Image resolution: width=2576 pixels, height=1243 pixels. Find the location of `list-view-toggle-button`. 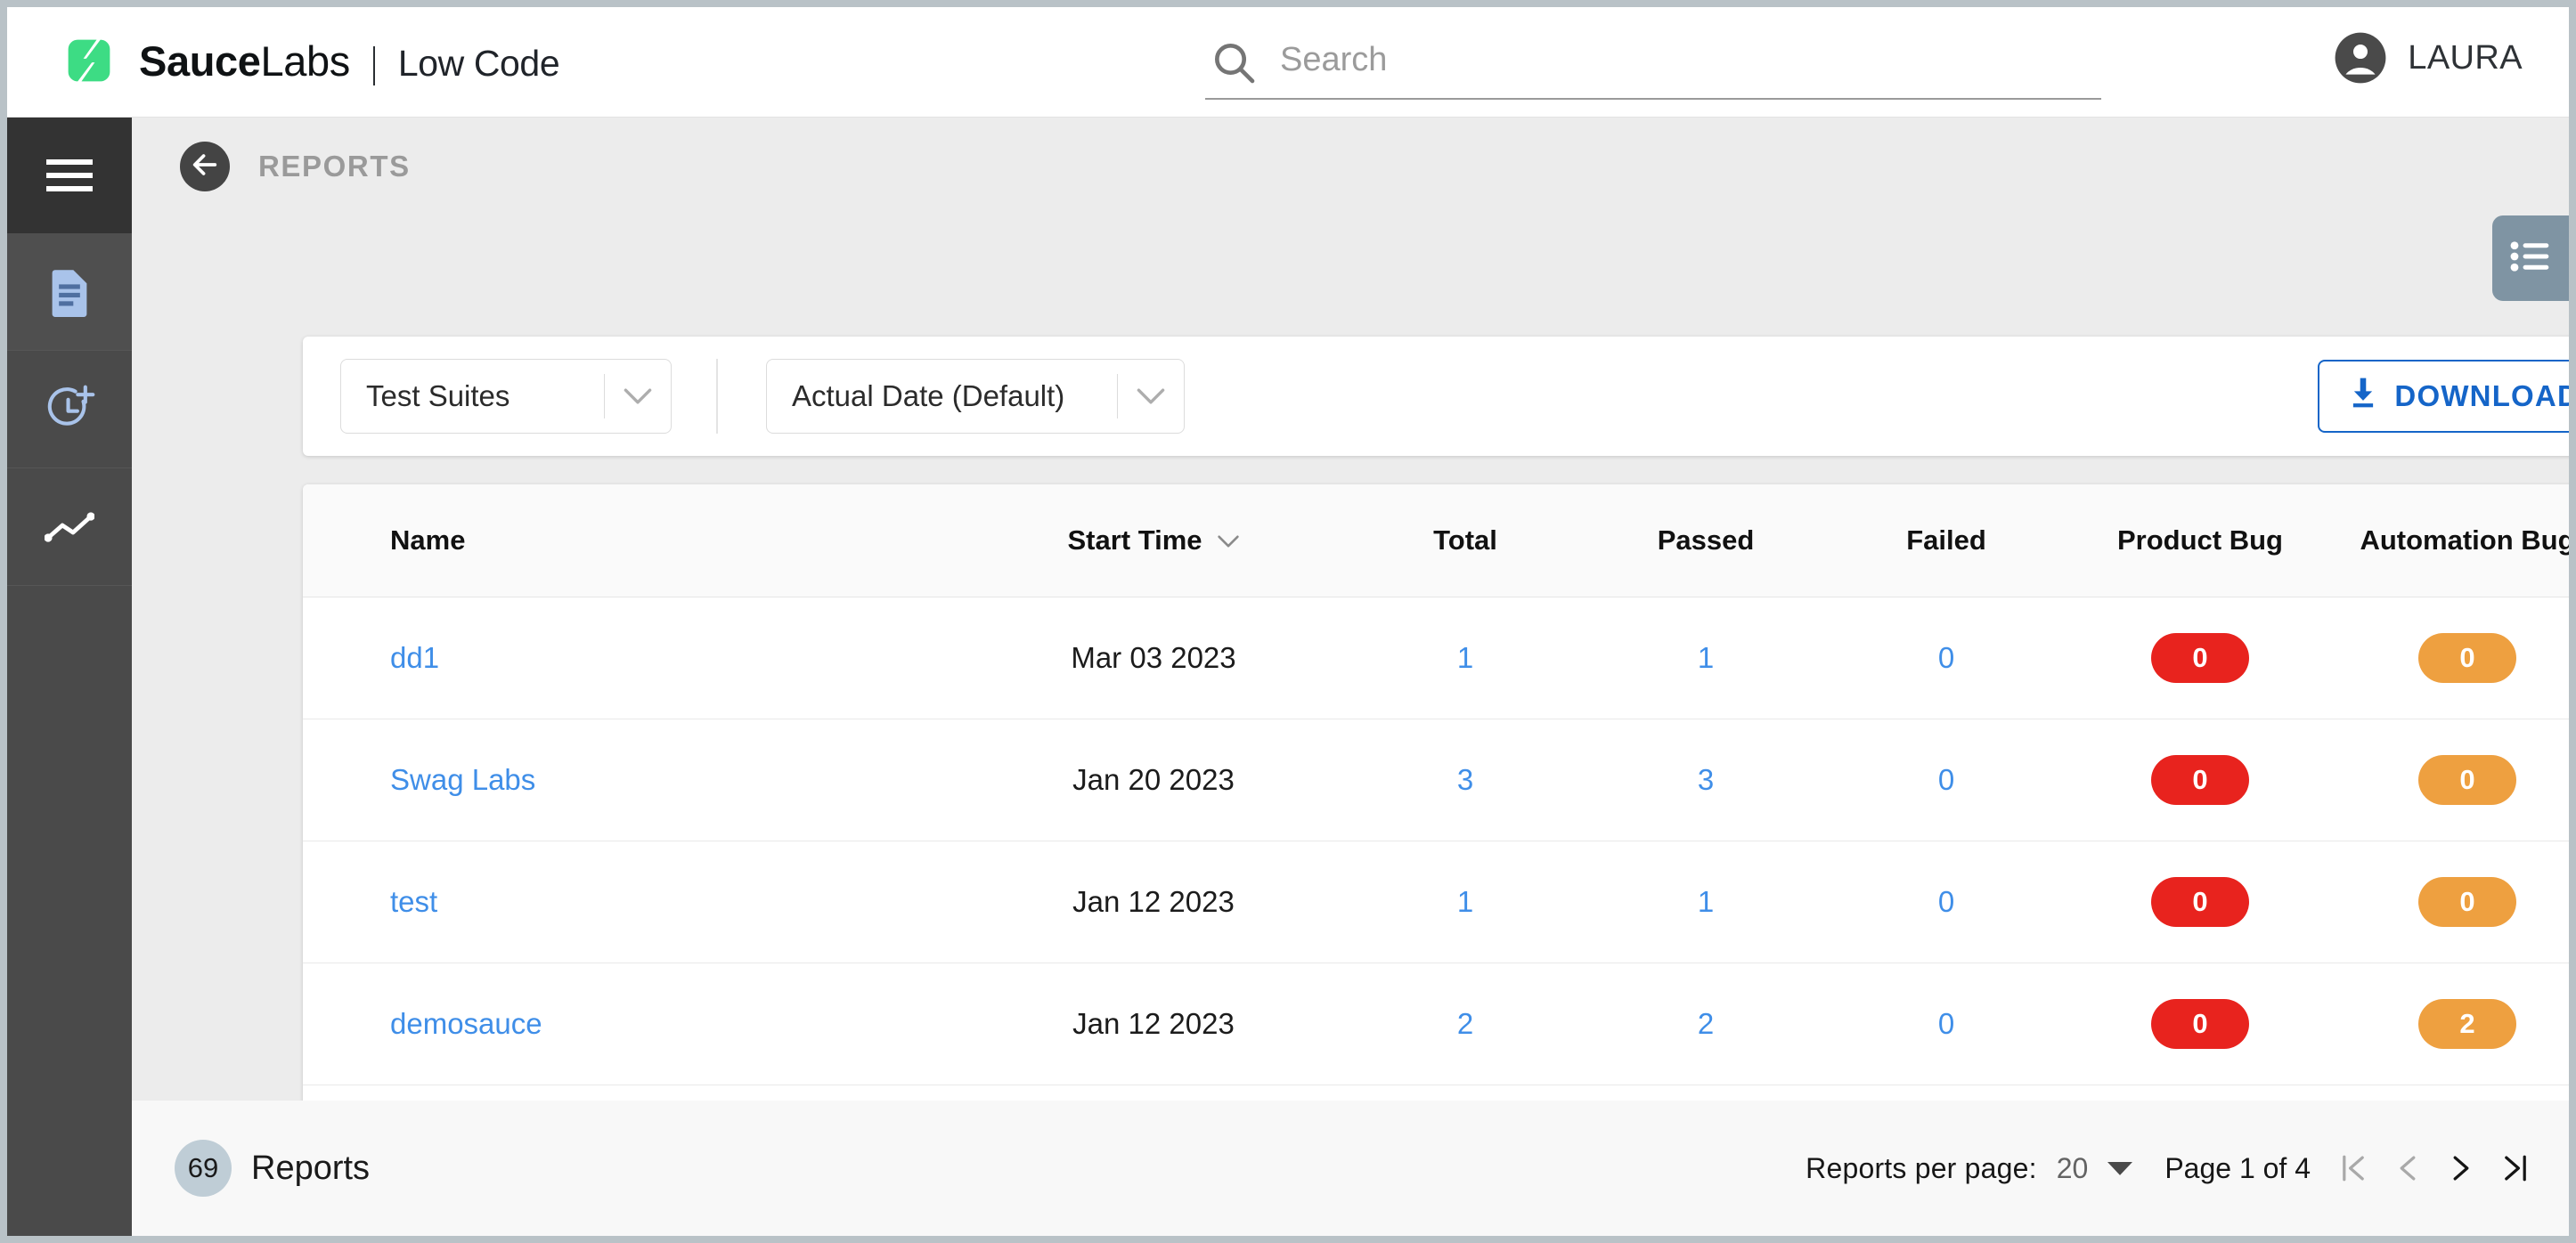

list-view-toggle-button is located at coordinates (2530, 258).